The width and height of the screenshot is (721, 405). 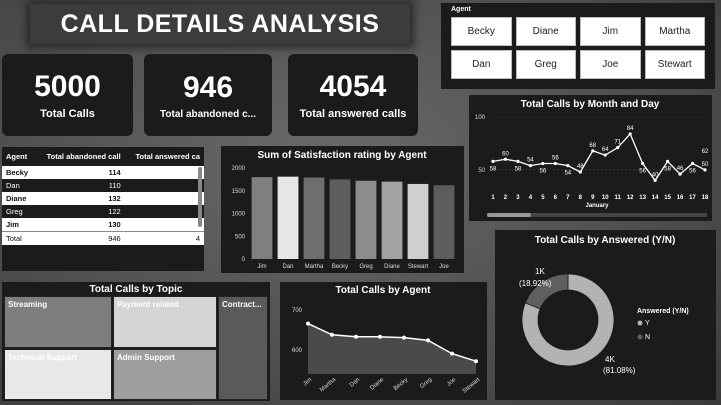 What do you see at coordinates (642, 198) in the screenshot?
I see `x-tick-label: 13` at bounding box center [642, 198].